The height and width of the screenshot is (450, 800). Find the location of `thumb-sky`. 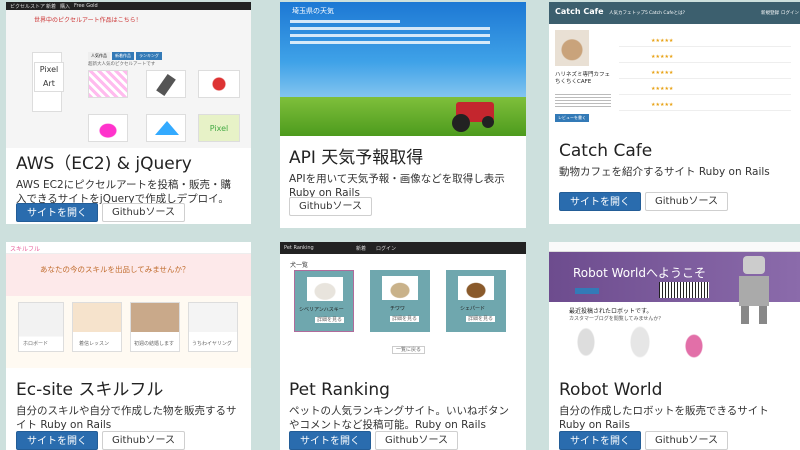

thumb-sky is located at coordinates (403, 52).